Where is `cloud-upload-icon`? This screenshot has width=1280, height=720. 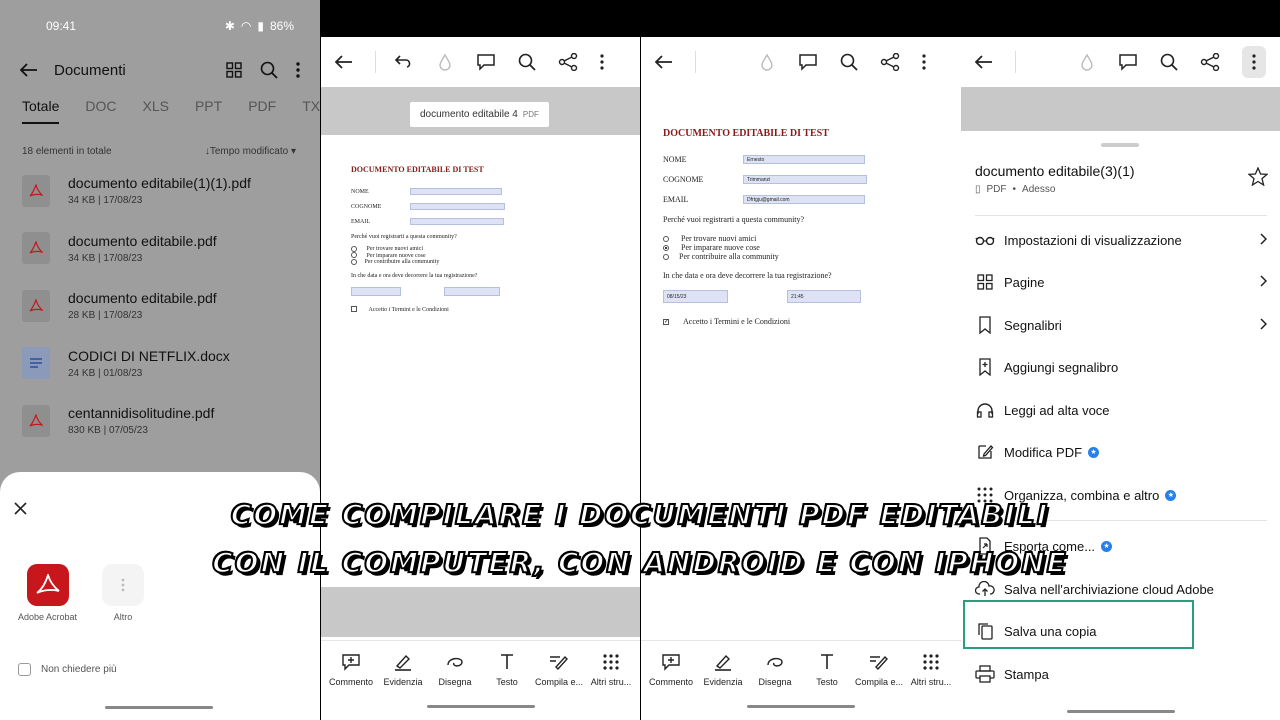
cloud-upload-icon is located at coordinates (985, 589).